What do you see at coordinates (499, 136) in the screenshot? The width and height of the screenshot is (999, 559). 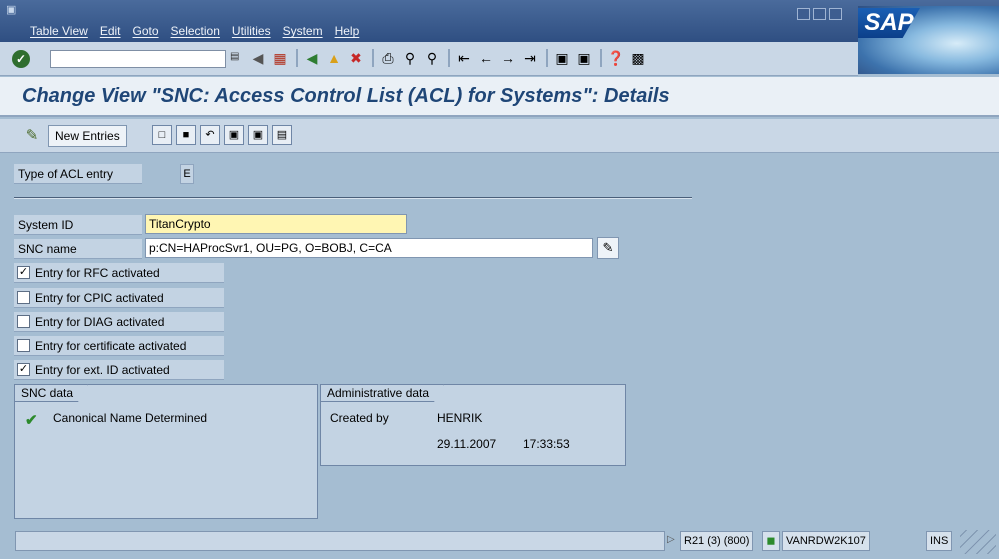 I see `application-toolbar: ✎ New Entries □ ■ ↶ ▣ ▣ ▤` at bounding box center [499, 136].